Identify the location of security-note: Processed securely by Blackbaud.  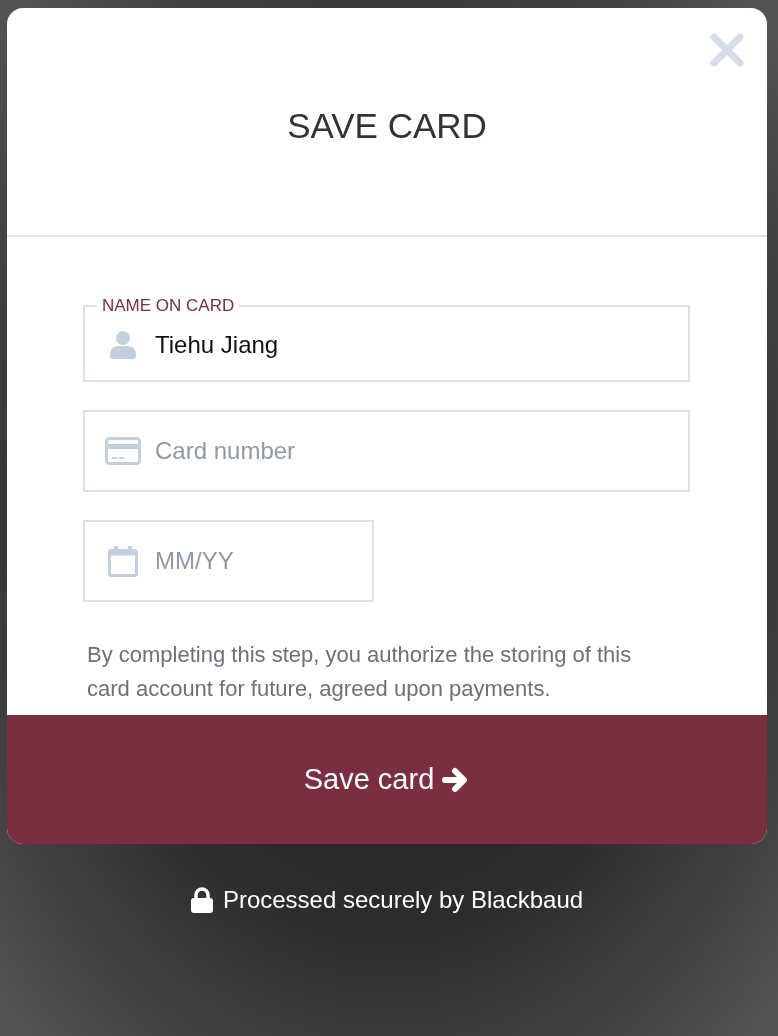
(403, 900).